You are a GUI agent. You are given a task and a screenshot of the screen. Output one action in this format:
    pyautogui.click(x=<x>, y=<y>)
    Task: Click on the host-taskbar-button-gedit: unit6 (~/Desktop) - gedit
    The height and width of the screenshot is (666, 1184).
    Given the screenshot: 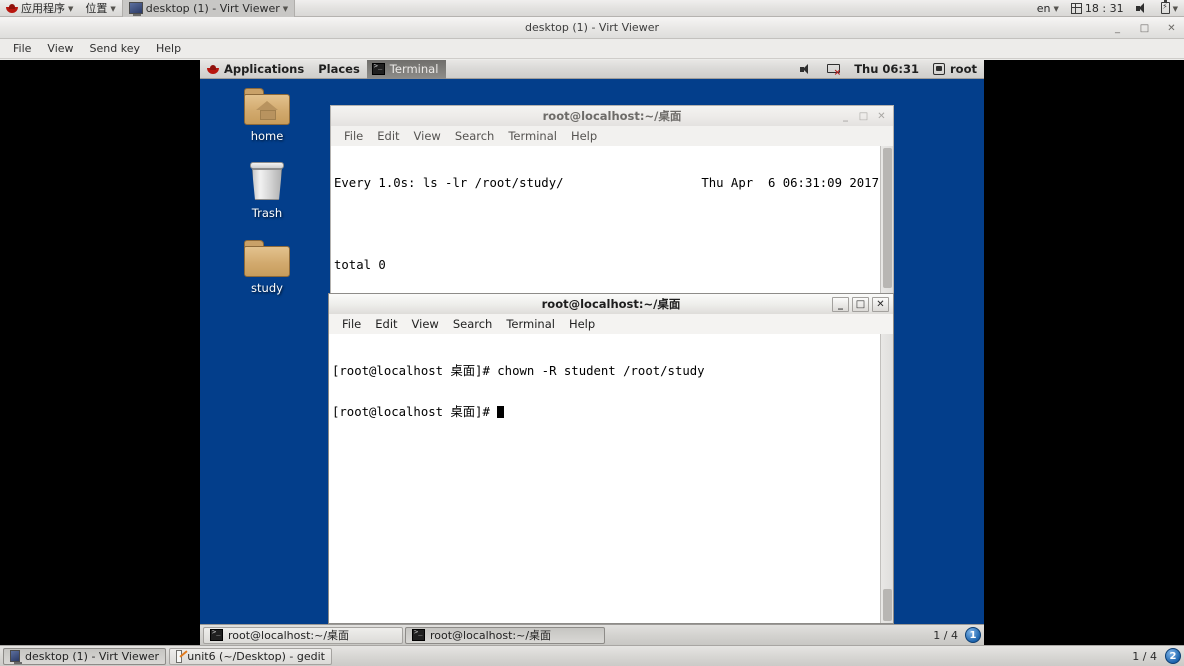 What is the action you would take?
    pyautogui.click(x=250, y=656)
    